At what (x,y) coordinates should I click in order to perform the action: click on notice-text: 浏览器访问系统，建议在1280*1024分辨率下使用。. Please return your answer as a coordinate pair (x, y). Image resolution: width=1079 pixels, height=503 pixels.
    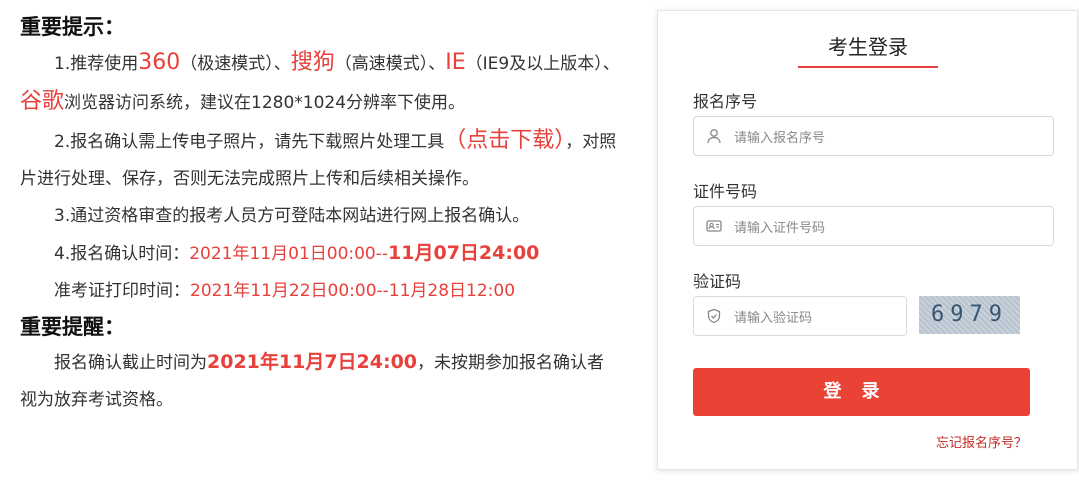
    Looking at the image, I should click on (265, 103).